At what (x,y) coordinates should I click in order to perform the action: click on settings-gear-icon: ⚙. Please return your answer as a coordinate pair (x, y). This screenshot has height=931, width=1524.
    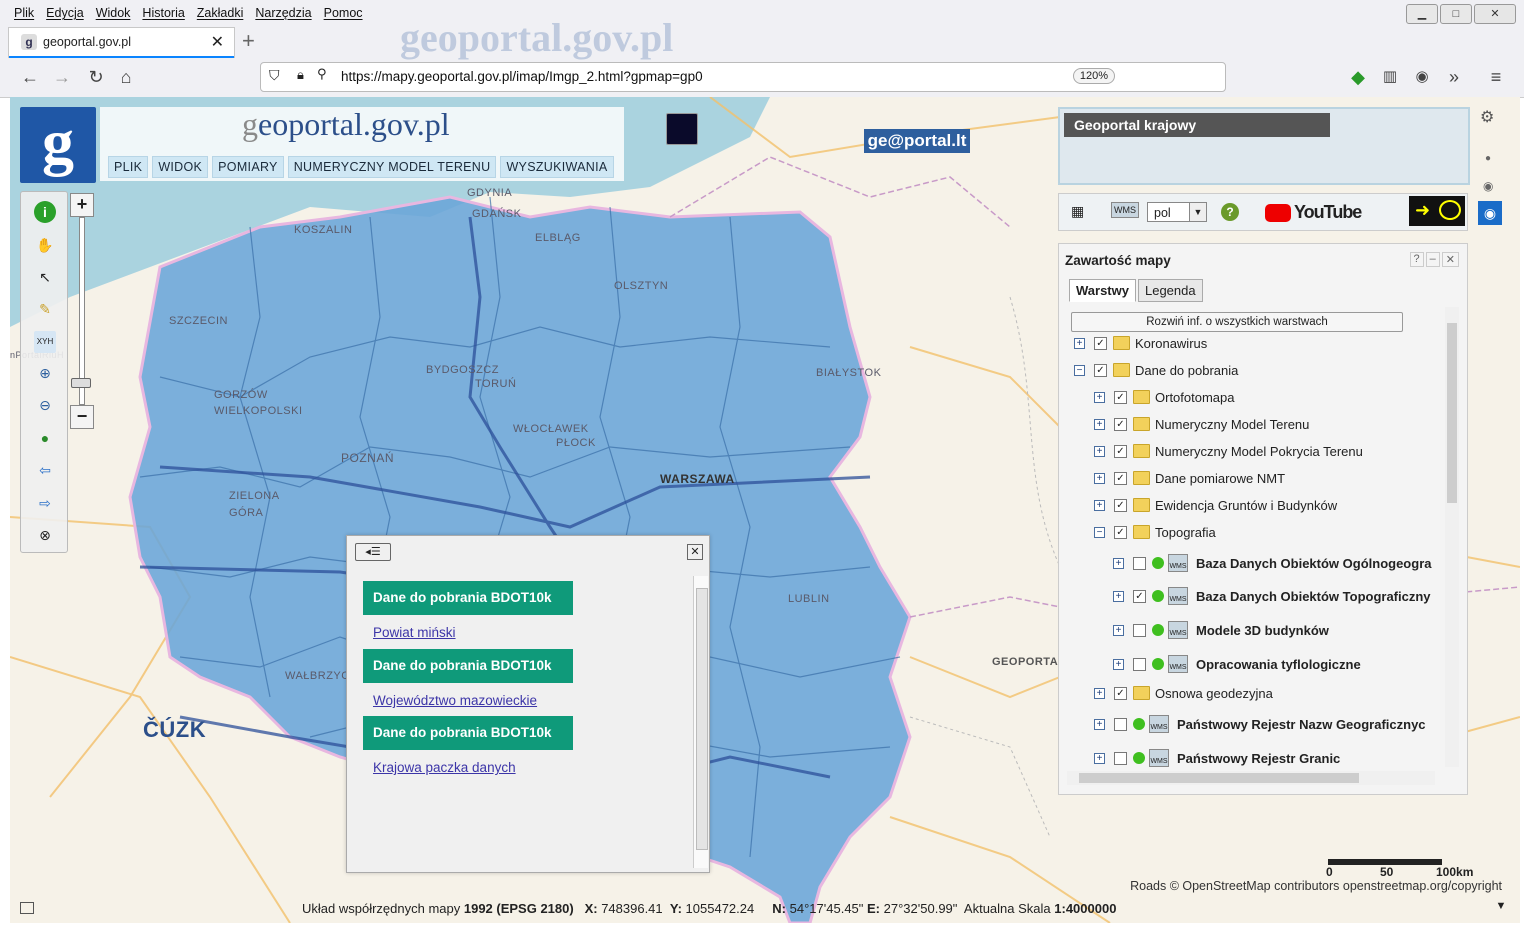
    Looking at the image, I should click on (1487, 117).